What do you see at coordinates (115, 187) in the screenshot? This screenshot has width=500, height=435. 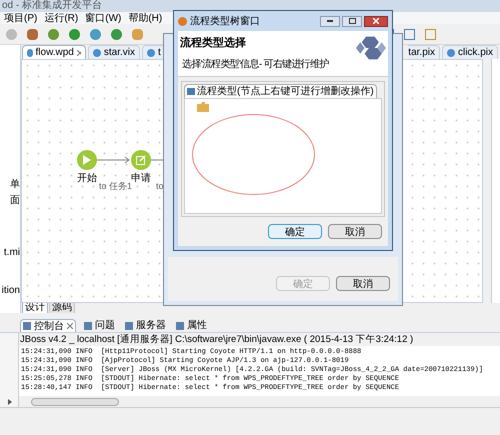 I see `edge-label: to 任务1` at bounding box center [115, 187].